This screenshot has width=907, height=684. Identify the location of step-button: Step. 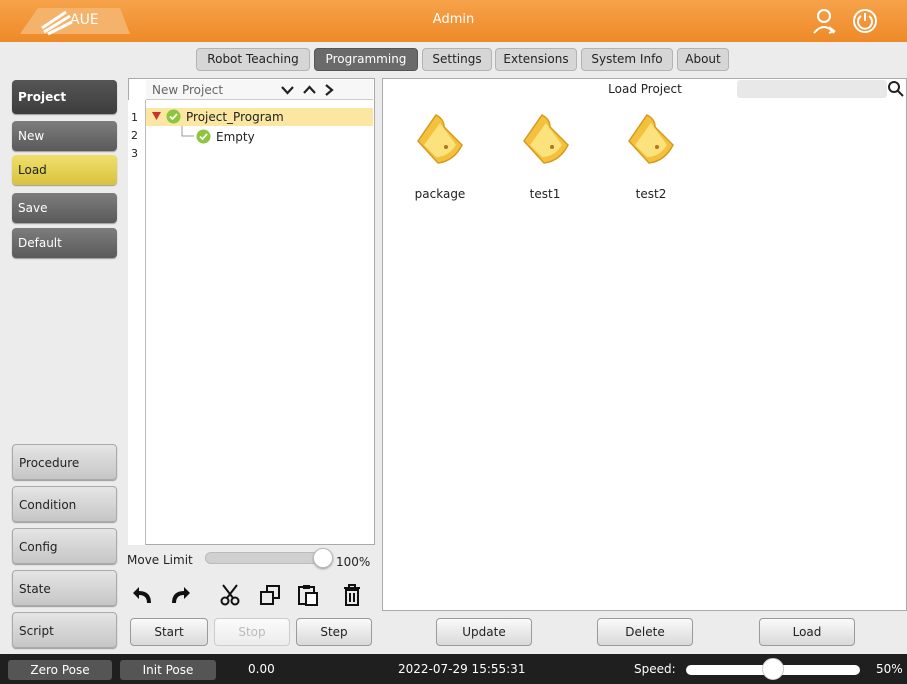
(334, 632).